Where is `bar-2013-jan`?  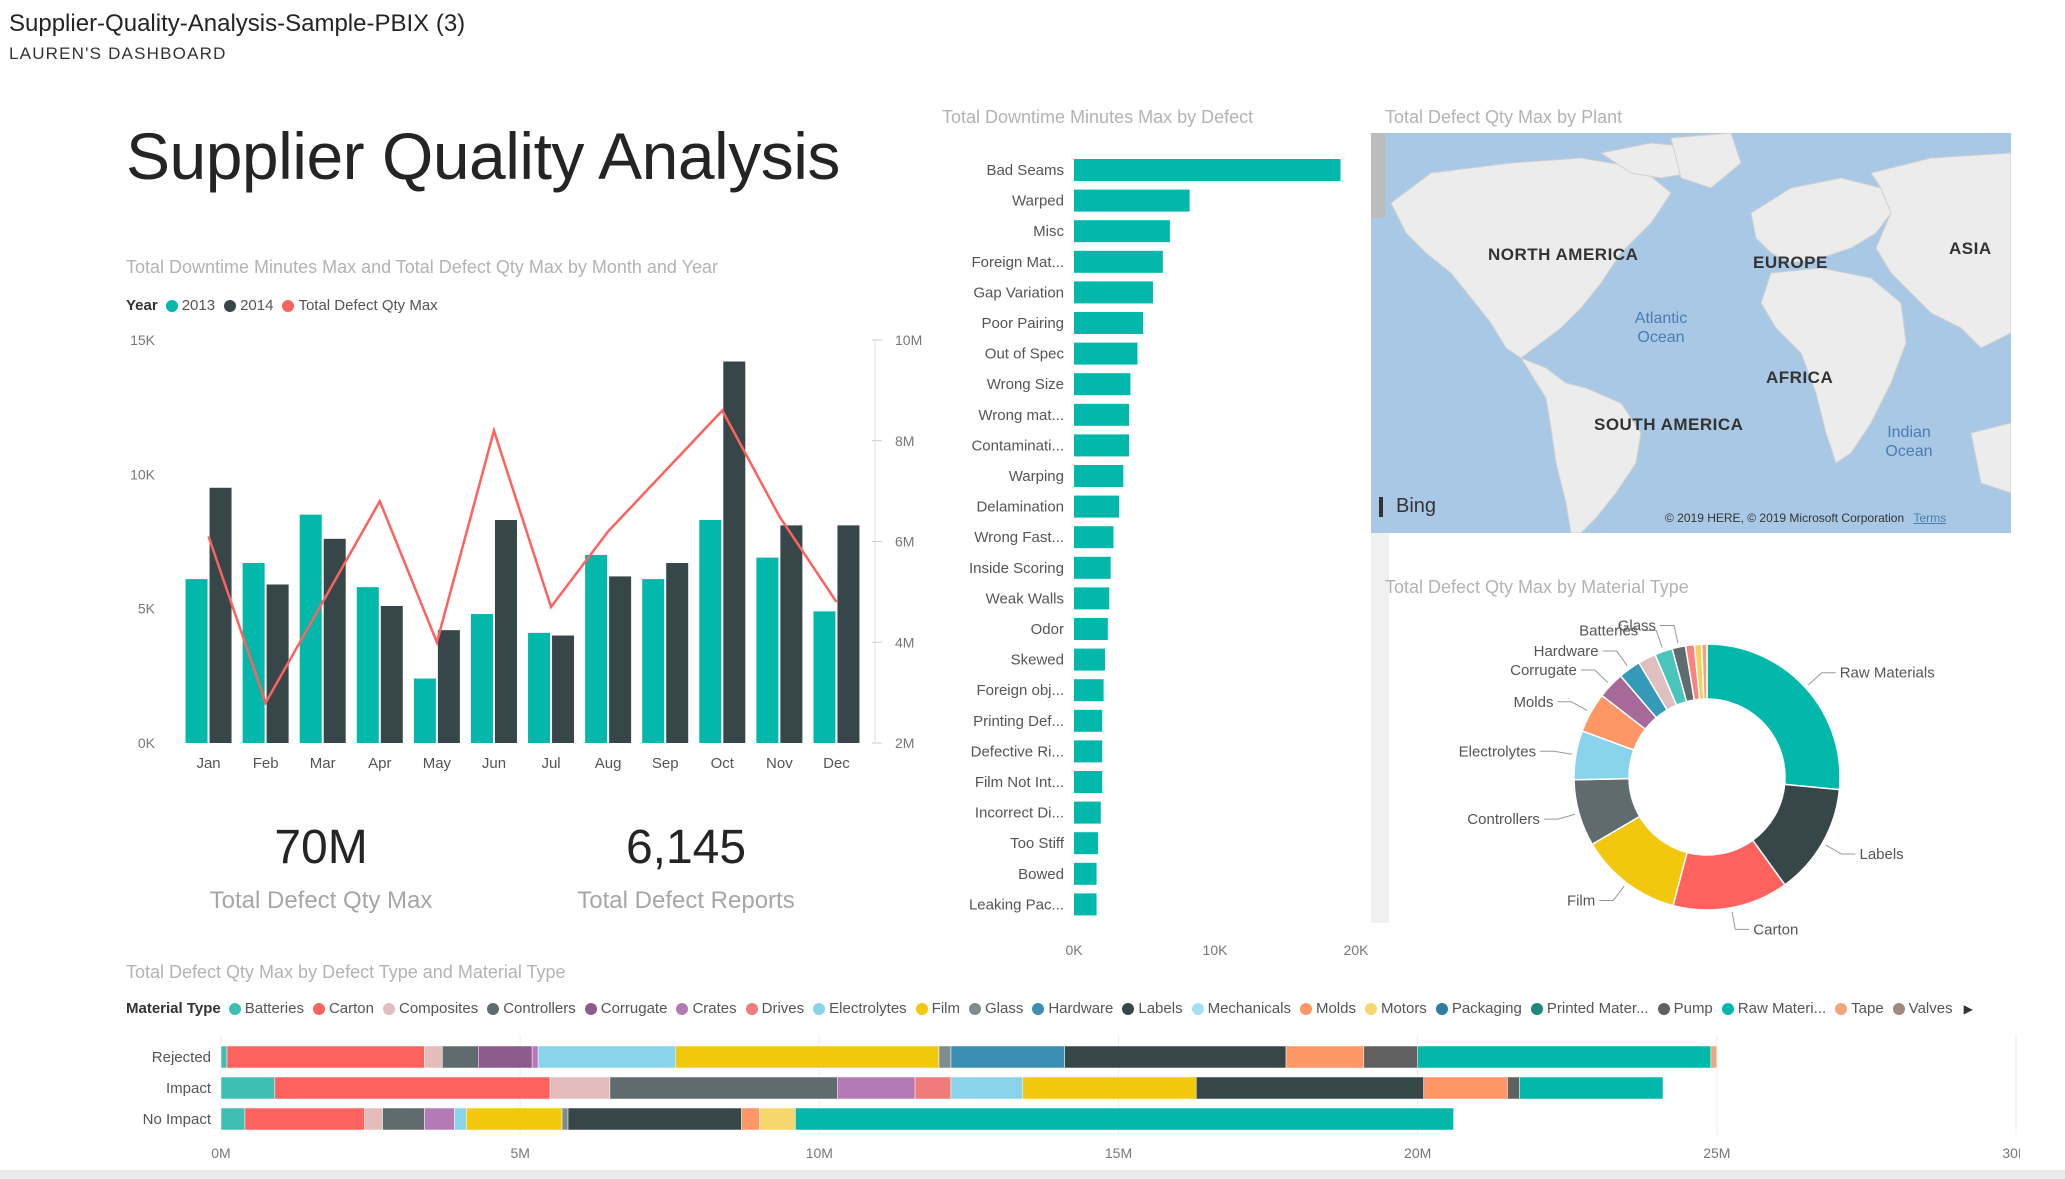
bar-2013-jan is located at coordinates (196, 661).